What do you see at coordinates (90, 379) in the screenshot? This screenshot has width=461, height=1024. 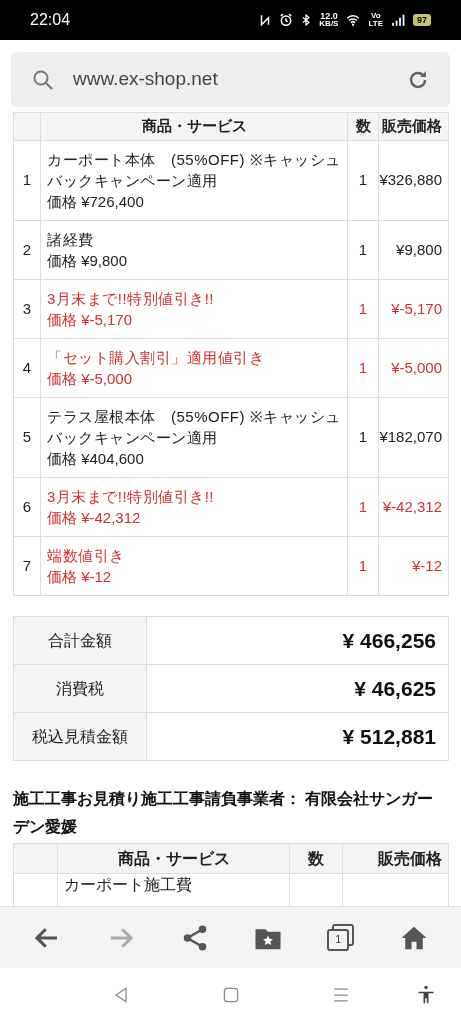 I see `list-price: 価格 ¥-5,000` at bounding box center [90, 379].